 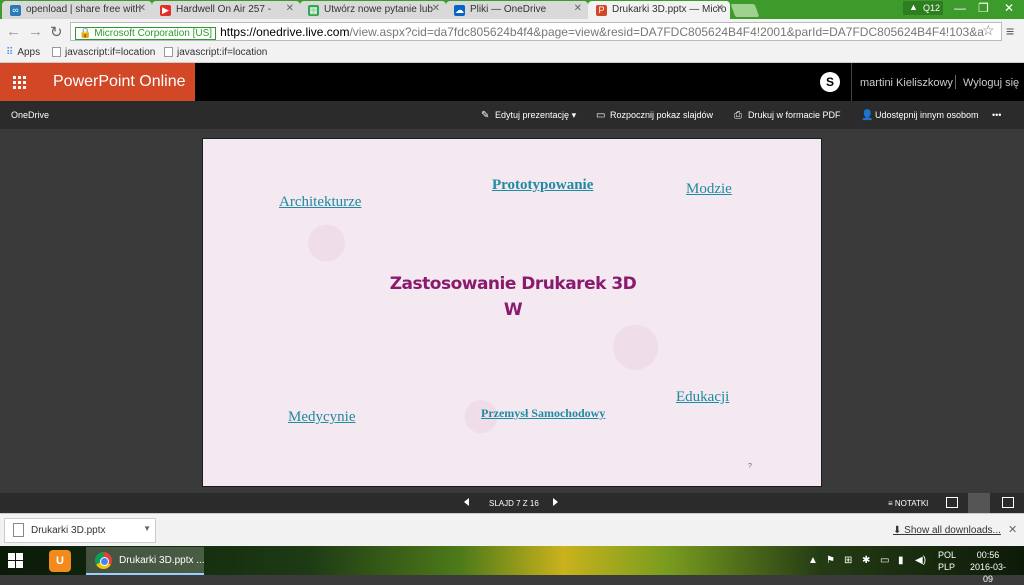 I want to click on slide-title-line2: W, so click(x=513, y=310).